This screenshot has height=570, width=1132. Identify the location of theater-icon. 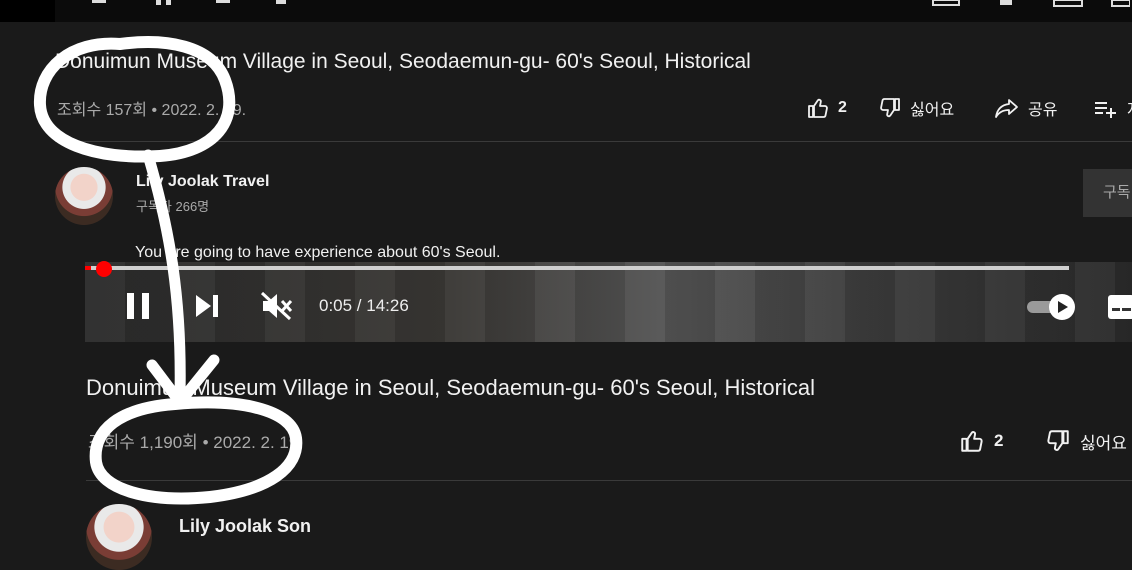
(1068, 3).